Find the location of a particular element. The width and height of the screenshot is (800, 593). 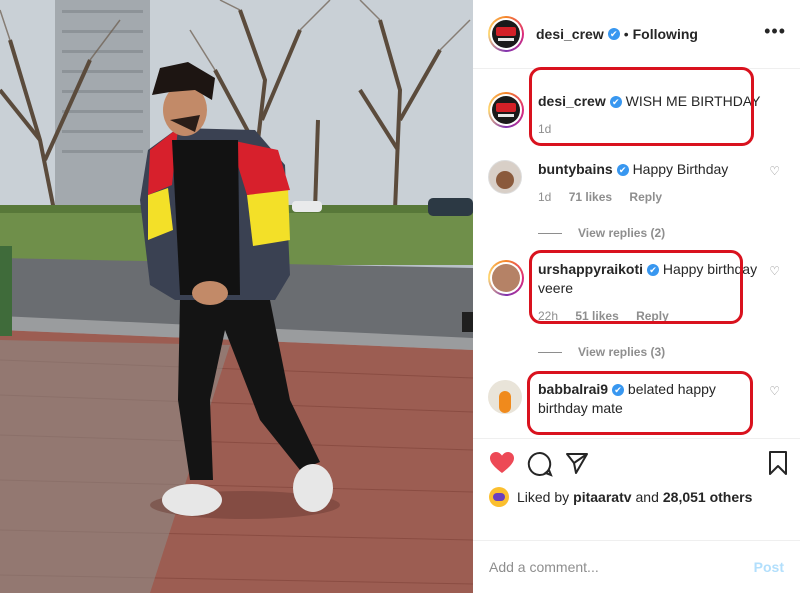

likes-middle: and is located at coordinates (647, 497).